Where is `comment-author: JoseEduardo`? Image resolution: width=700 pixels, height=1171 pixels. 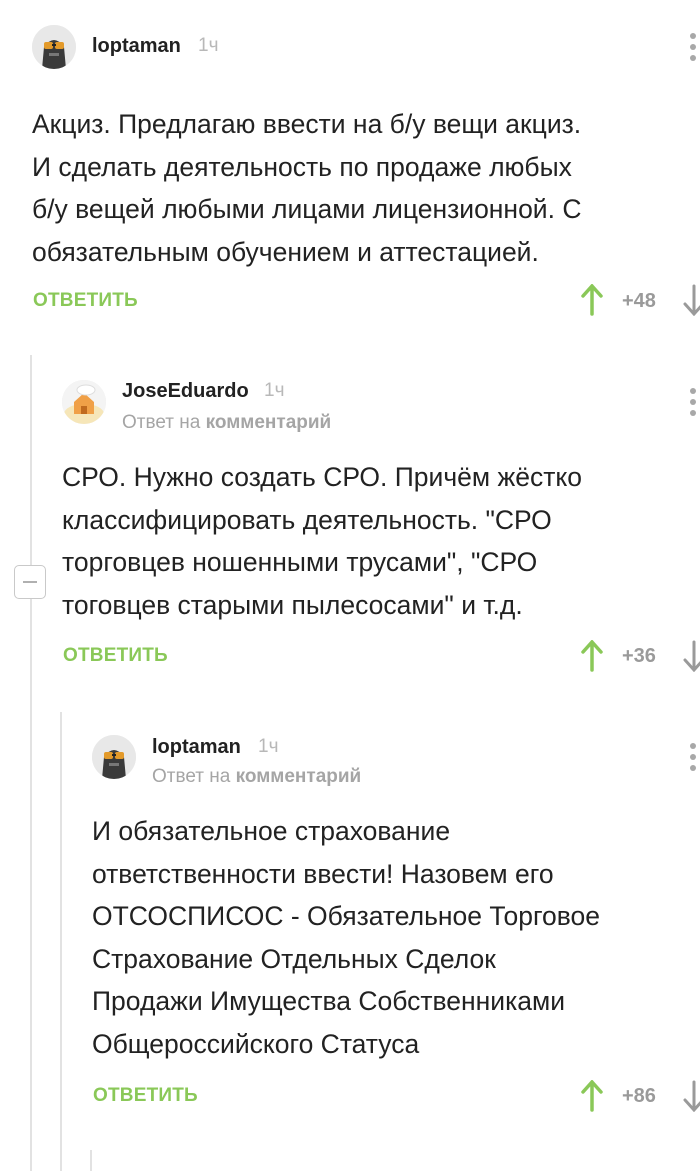
comment-author: JoseEduardo is located at coordinates (185, 391).